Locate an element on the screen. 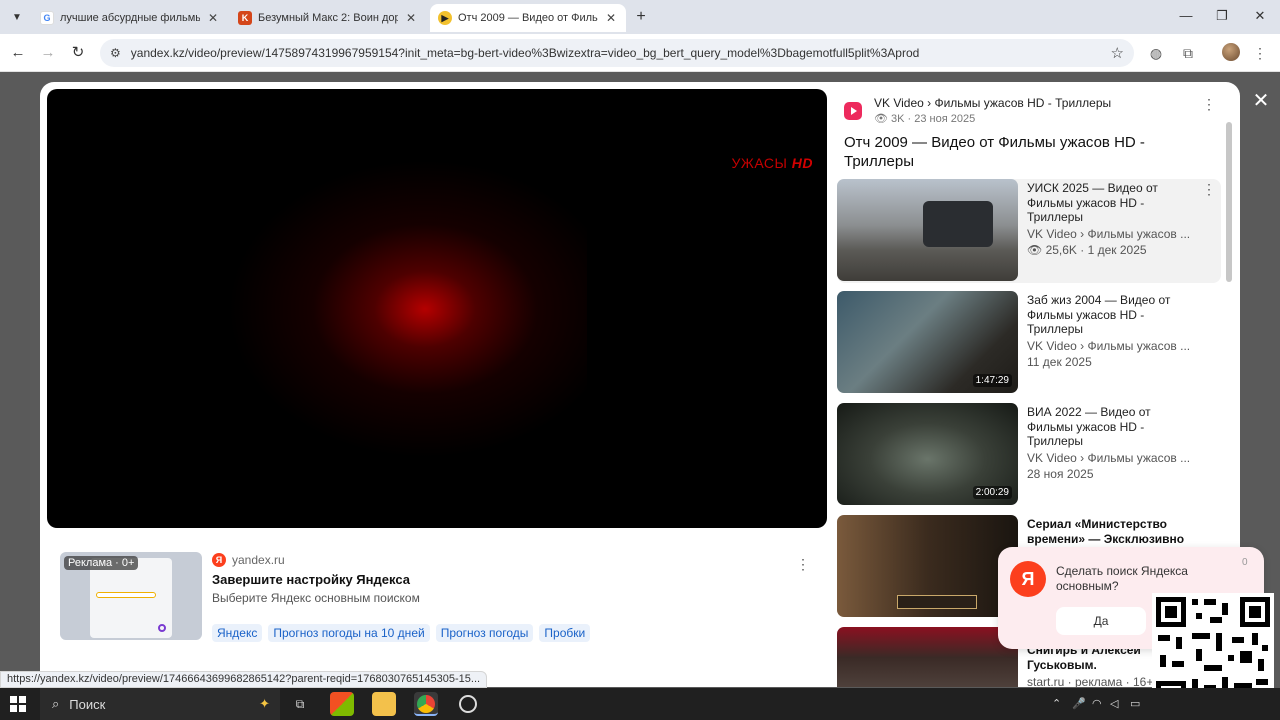 This screenshot has width=1280, height=720. search-icon: ⌕ is located at coordinates (56, 703).